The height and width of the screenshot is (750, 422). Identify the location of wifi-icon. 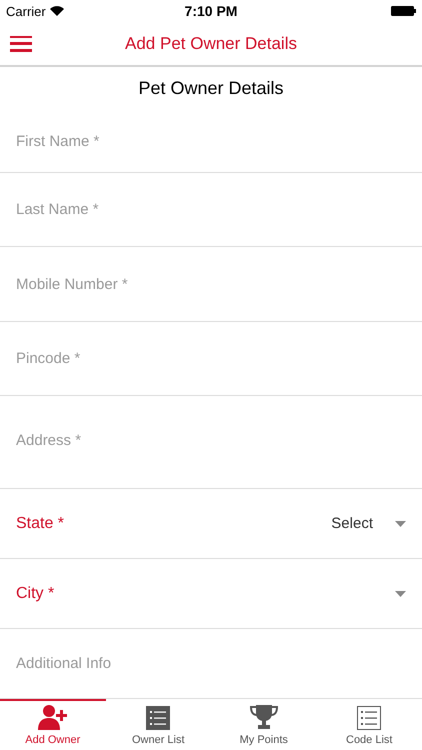
(57, 11).